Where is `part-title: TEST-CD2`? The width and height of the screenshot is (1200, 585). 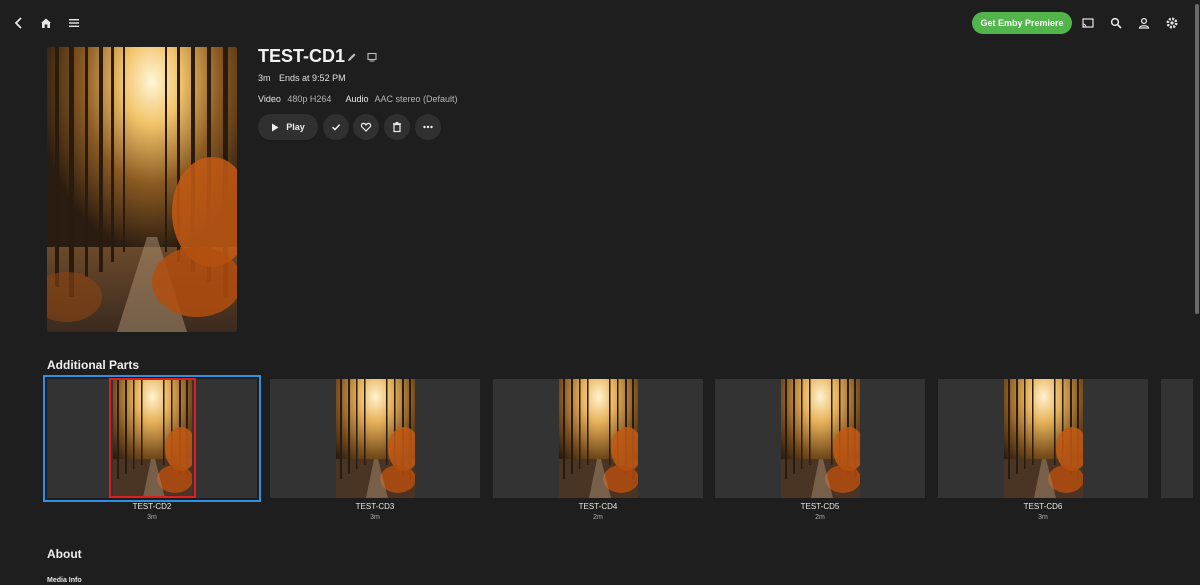
part-title: TEST-CD2 is located at coordinates (152, 506).